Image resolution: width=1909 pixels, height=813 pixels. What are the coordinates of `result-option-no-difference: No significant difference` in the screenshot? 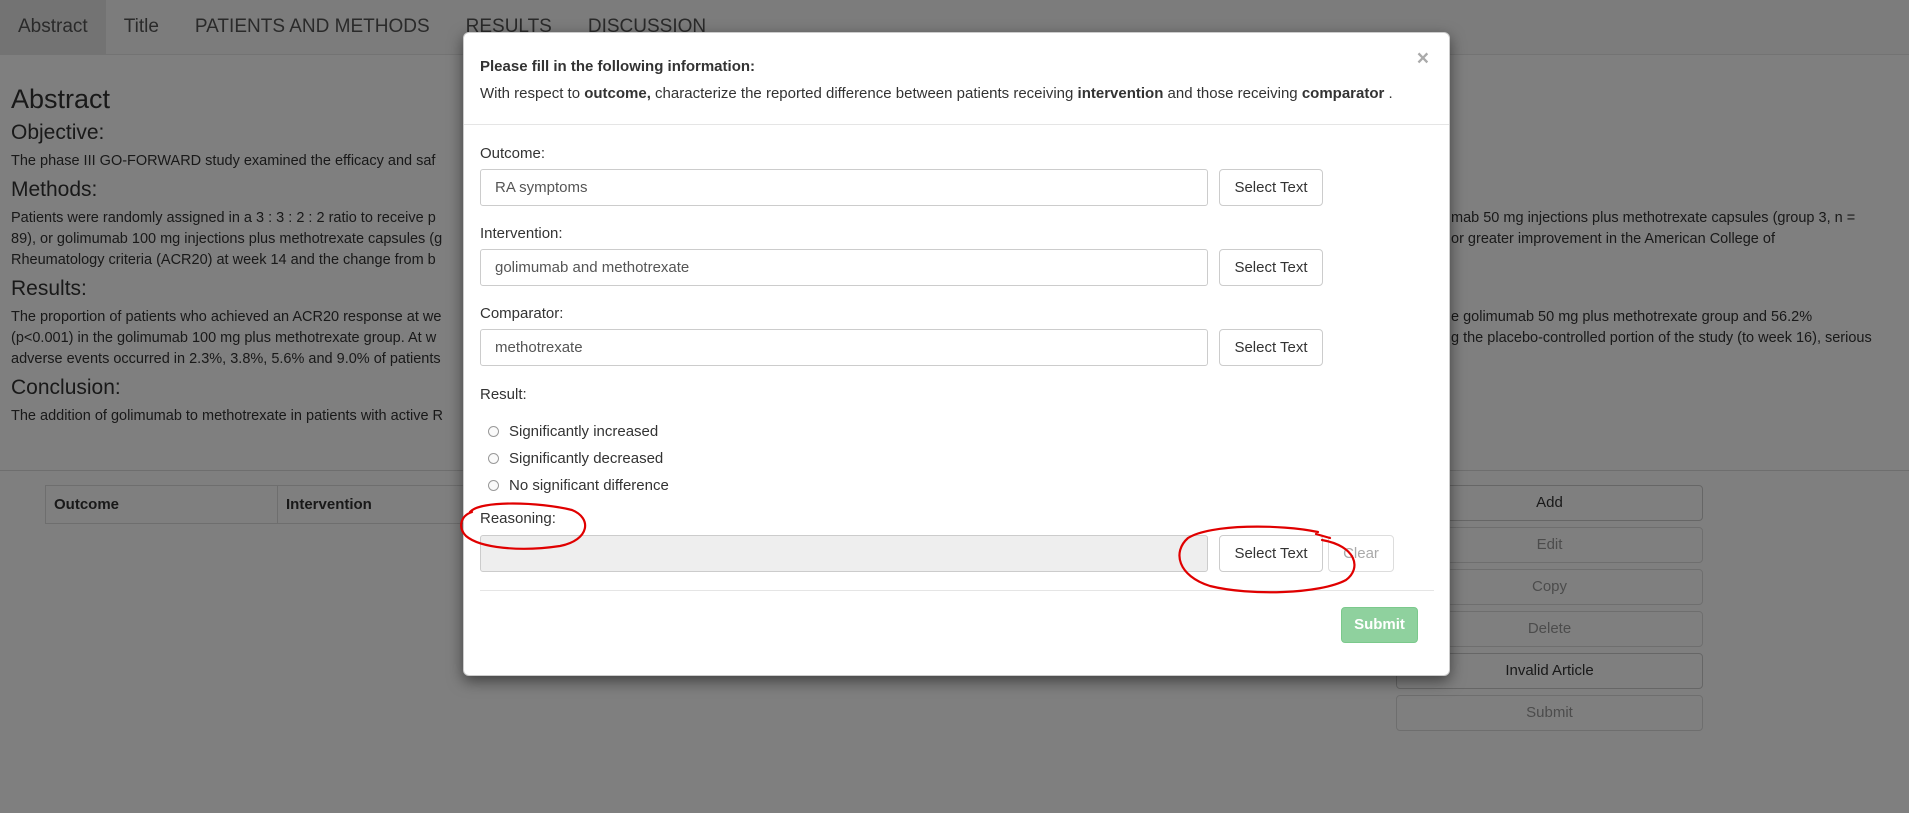 It's located at (578, 485).